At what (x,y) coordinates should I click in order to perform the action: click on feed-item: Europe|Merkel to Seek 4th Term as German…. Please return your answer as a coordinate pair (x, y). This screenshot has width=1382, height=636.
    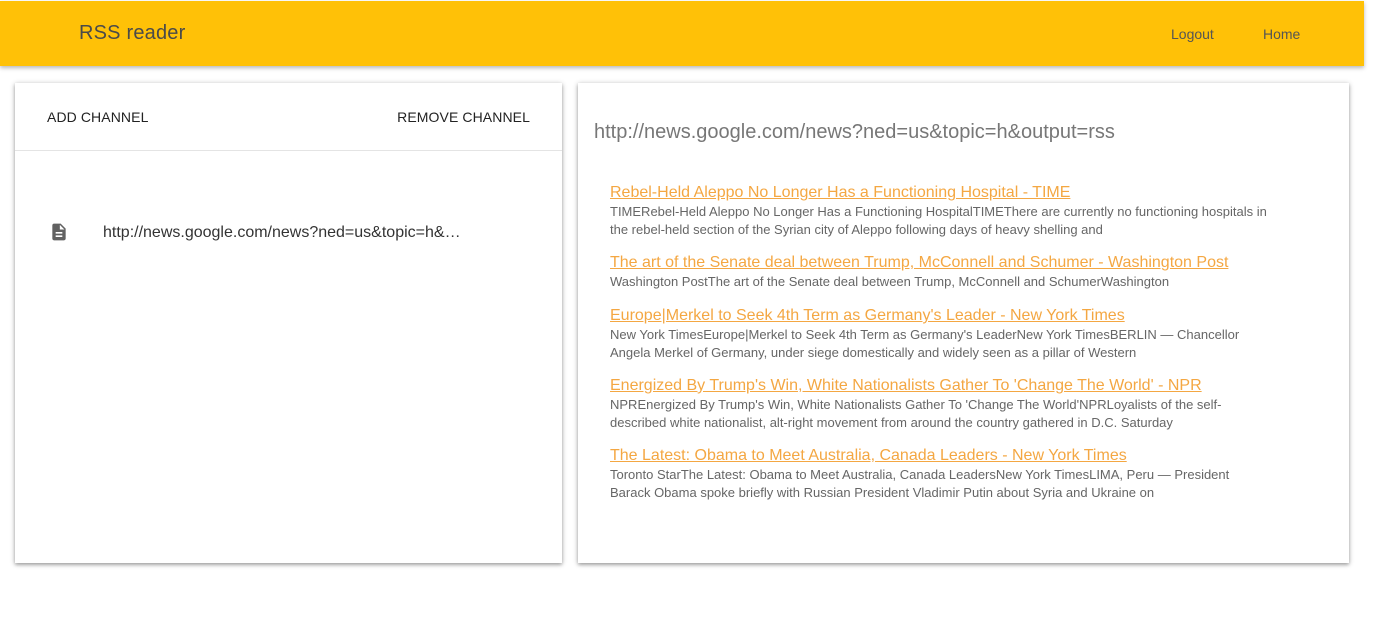
    Looking at the image, I should click on (941, 333).